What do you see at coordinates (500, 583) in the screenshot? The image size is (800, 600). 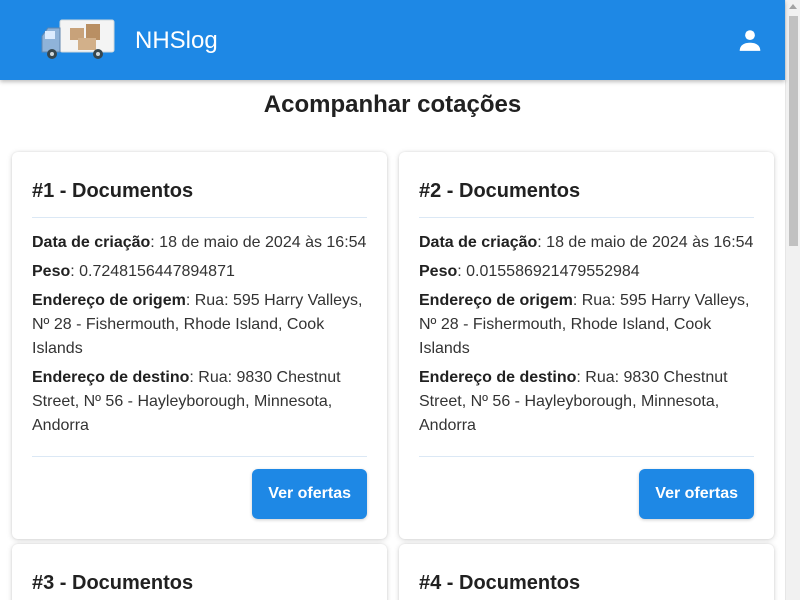 I see `quote-title: #4 - Documentos` at bounding box center [500, 583].